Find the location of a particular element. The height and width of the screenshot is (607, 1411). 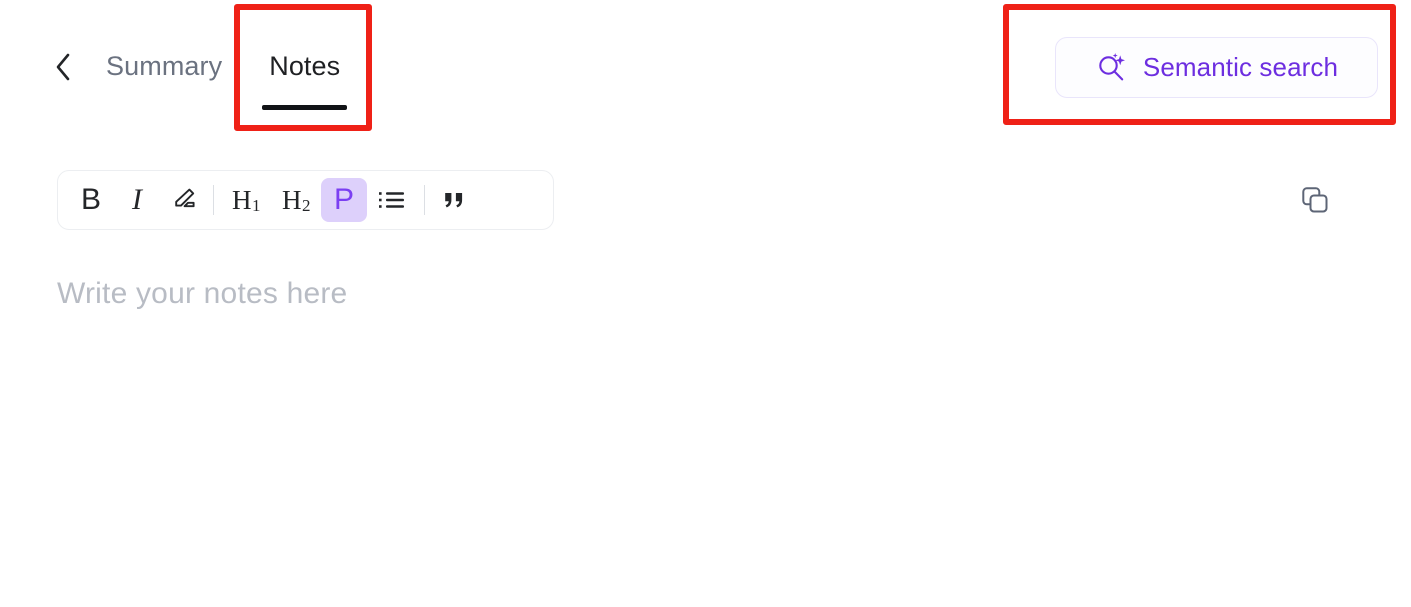

tab-active-underline is located at coordinates (305, 107).